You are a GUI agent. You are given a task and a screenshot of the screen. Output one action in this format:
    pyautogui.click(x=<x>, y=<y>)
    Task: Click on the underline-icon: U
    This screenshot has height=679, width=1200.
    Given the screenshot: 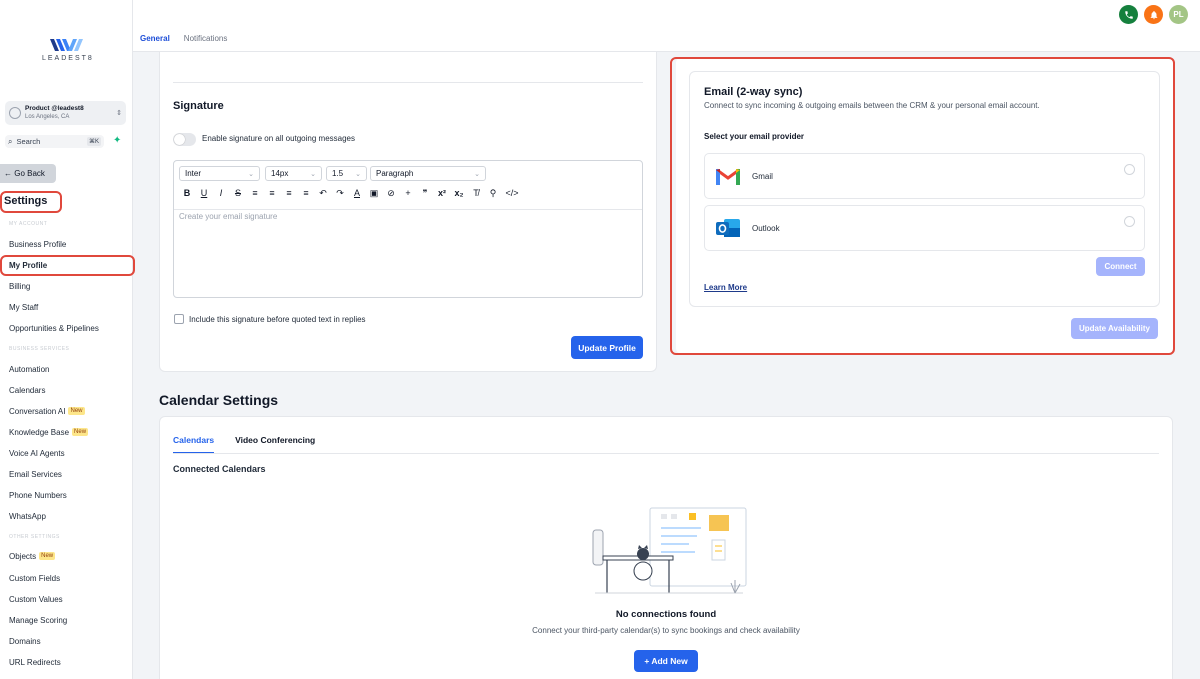 What is the action you would take?
    pyautogui.click(x=204, y=193)
    